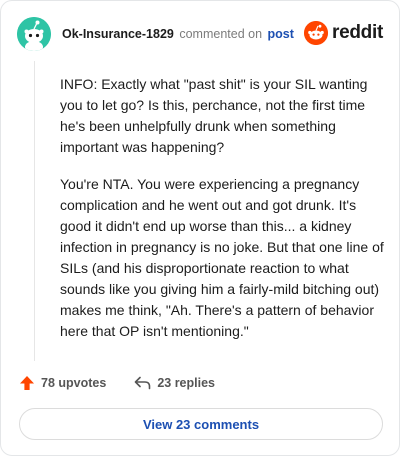 The image size is (400, 456). I want to click on replies-button: 23 replies, so click(174, 383).